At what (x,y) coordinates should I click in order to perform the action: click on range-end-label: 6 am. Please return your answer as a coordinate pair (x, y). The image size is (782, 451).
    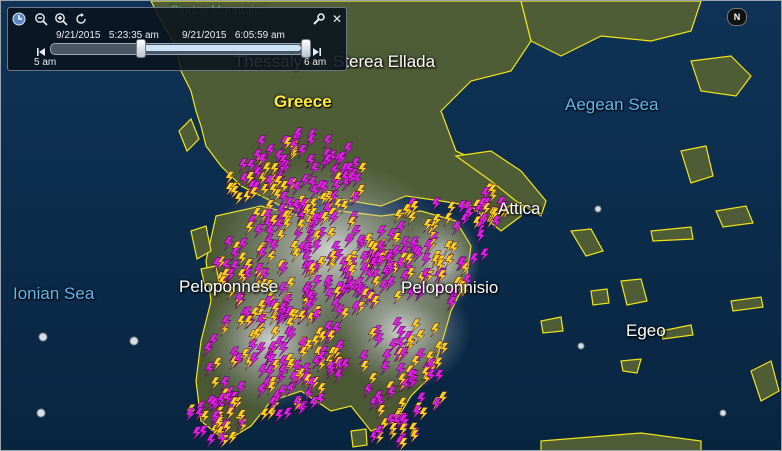
    Looking at the image, I should click on (315, 62).